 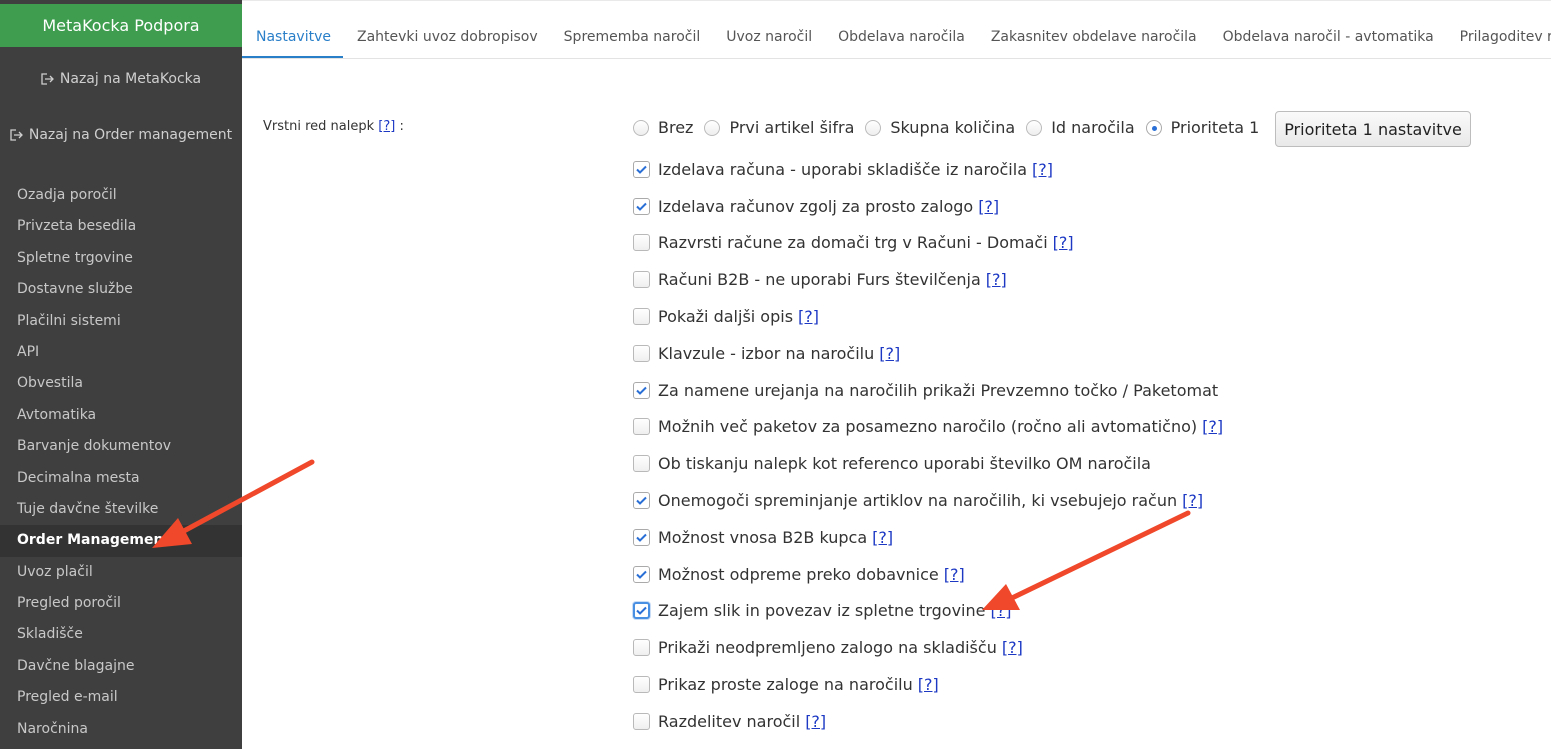 What do you see at coordinates (319, 126) in the screenshot?
I see `sticker-order-text: Vrstni red nalepk` at bounding box center [319, 126].